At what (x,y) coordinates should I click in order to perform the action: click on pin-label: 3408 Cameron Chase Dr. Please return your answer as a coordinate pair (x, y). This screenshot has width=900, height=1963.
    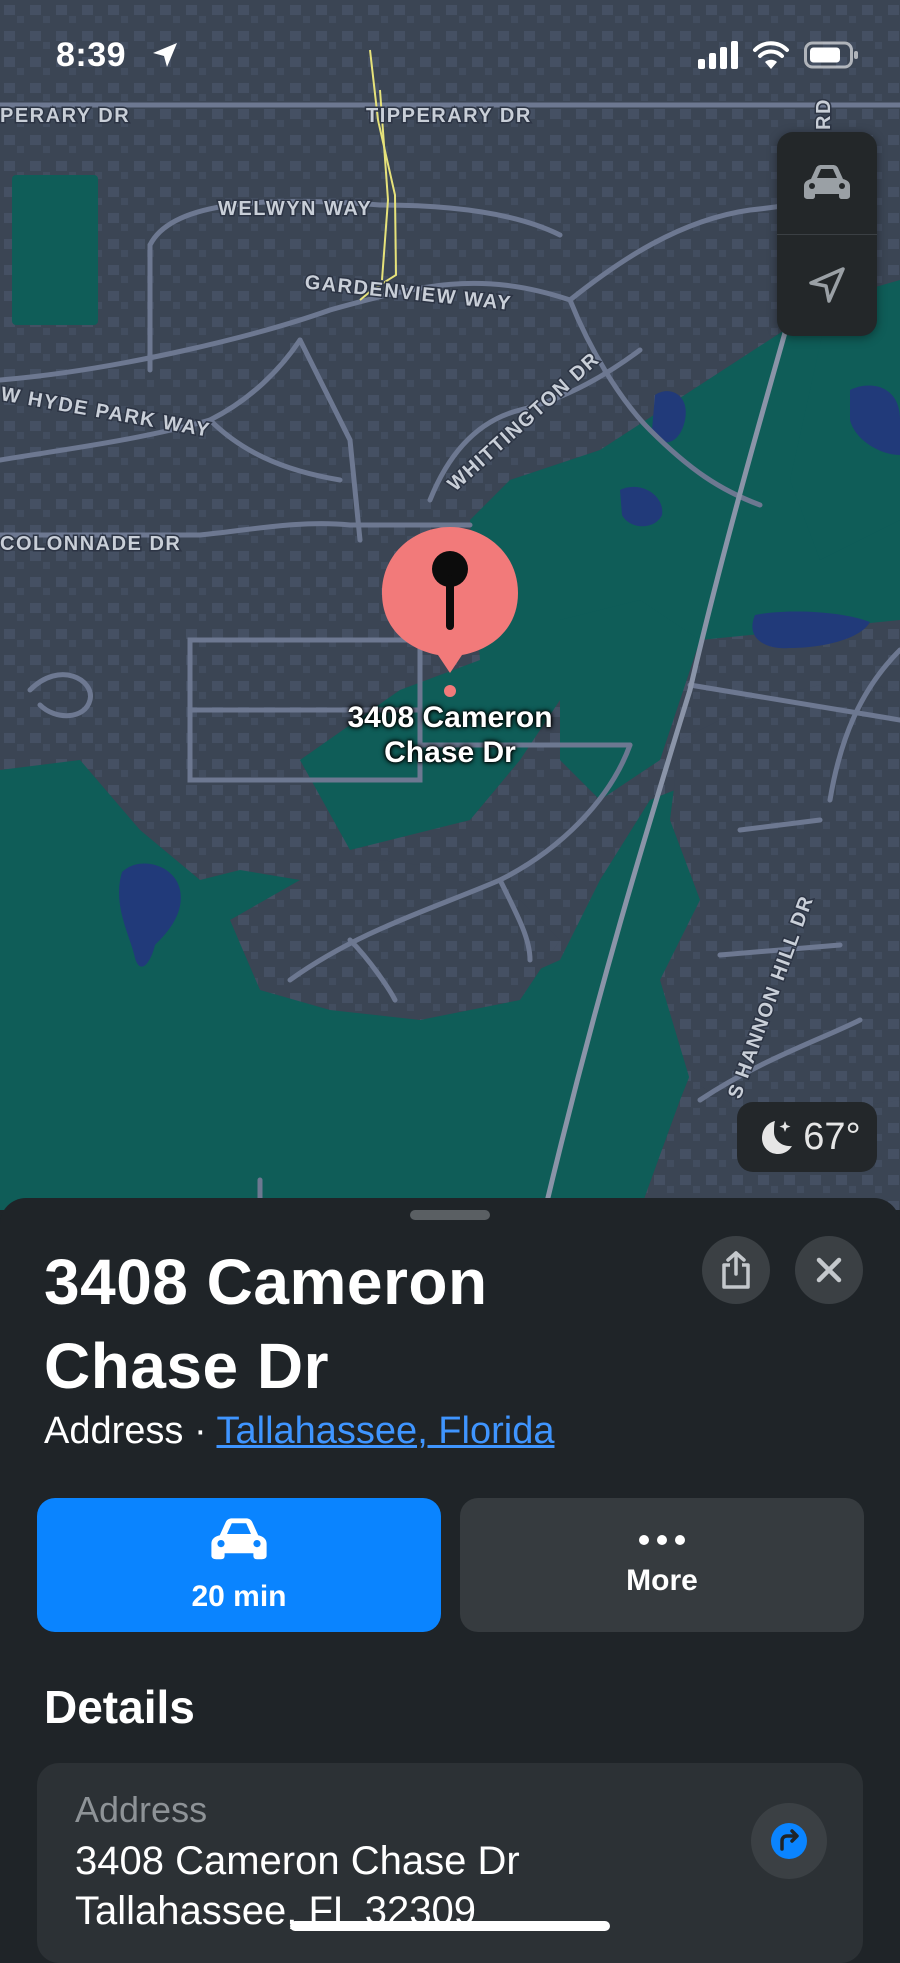
    Looking at the image, I should click on (450, 735).